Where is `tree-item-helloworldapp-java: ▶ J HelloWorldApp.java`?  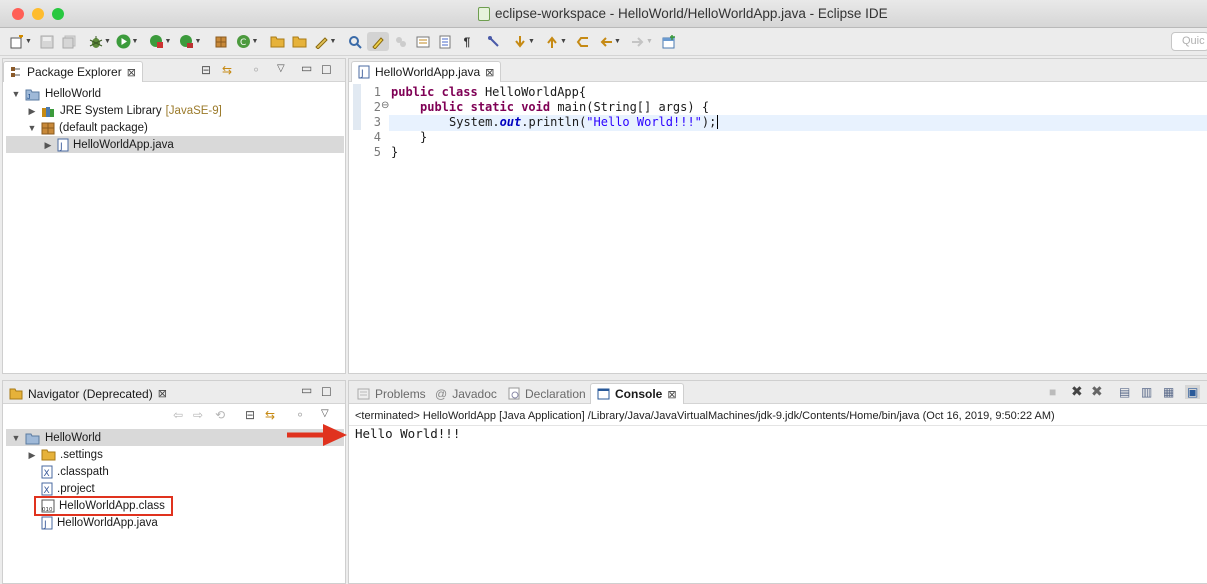
tree-item-helloworldapp-java: ▶ J HelloWorldApp.java is located at coordinates (108, 145).